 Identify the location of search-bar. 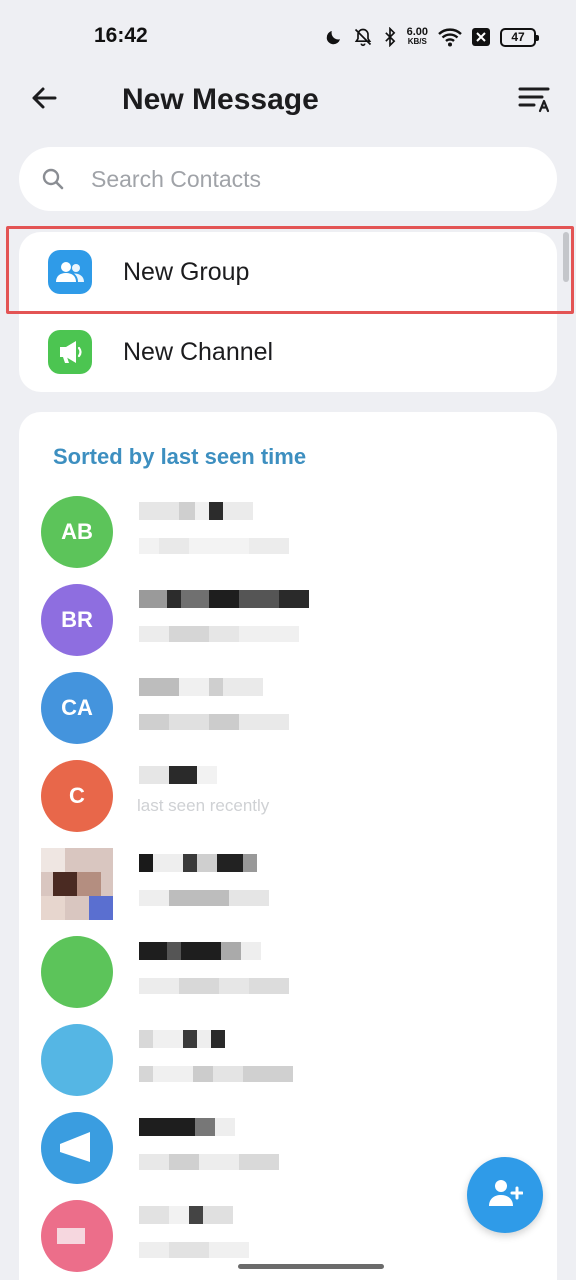
(288, 179).